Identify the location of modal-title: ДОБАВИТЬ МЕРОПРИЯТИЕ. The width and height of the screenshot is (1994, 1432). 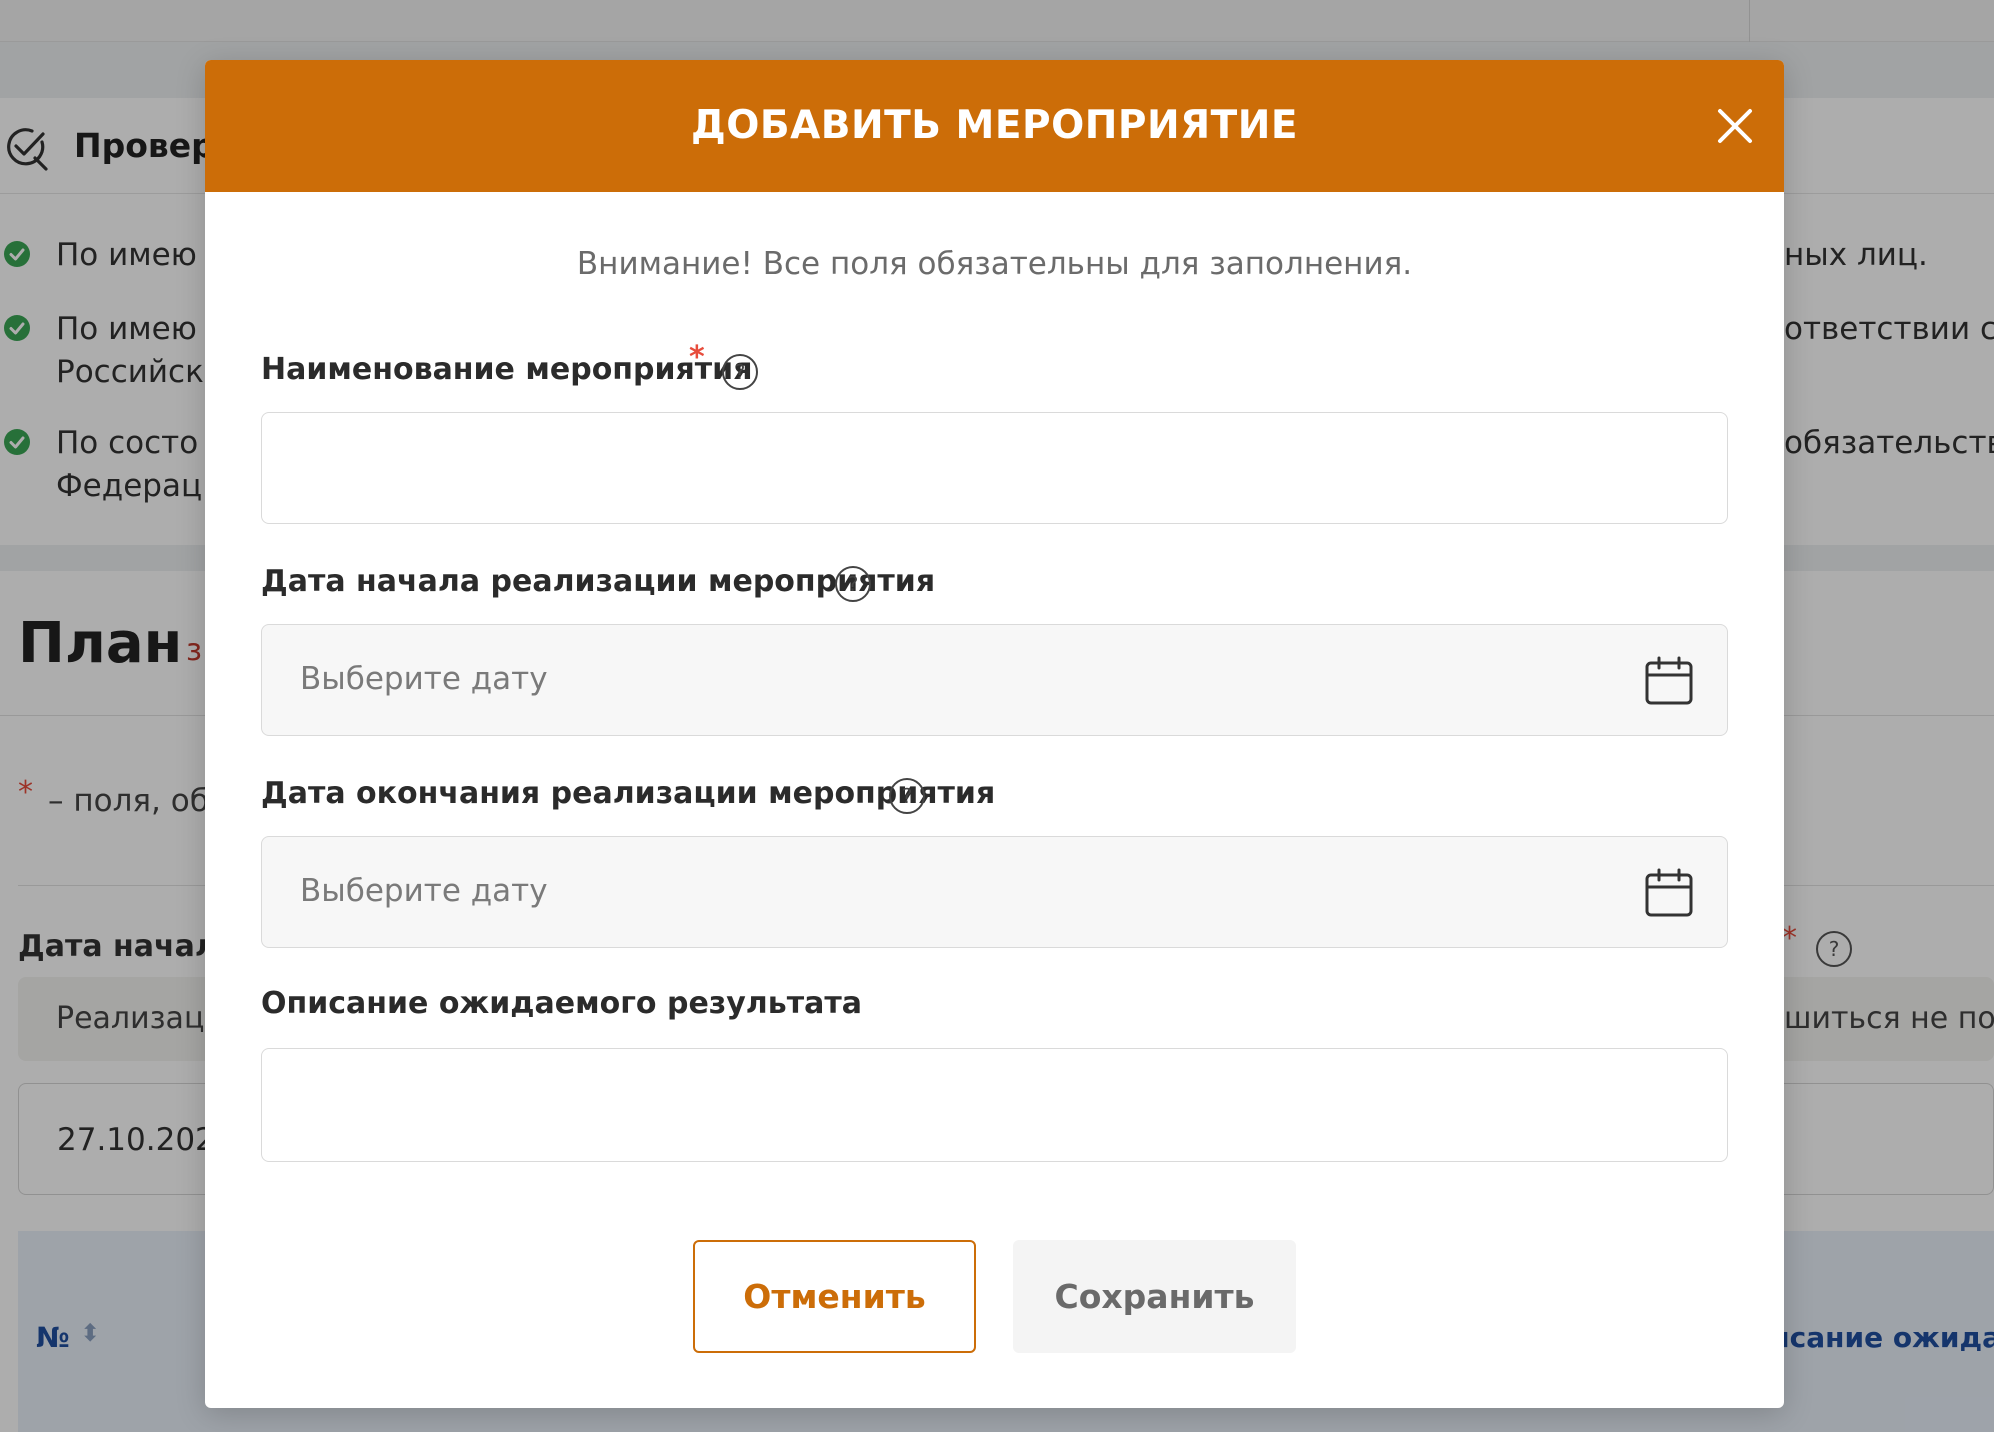
(994, 125).